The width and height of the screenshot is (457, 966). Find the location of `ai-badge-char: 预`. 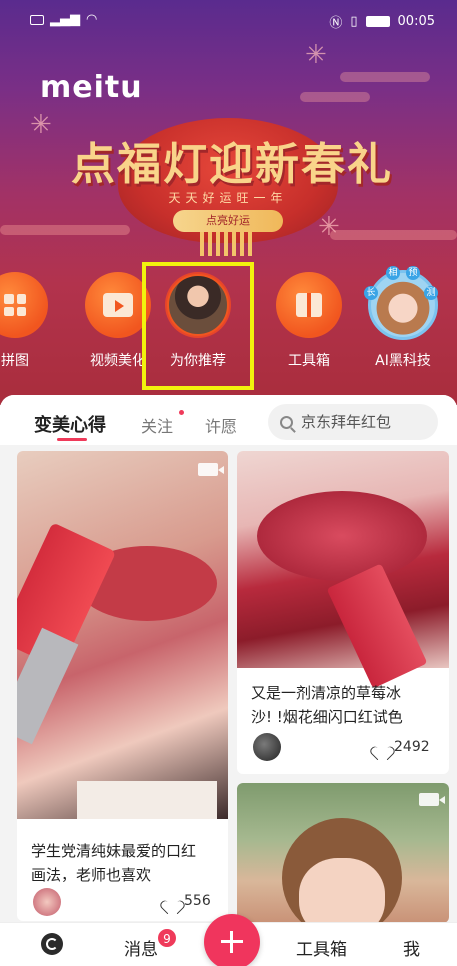

ai-badge-char: 预 is located at coordinates (413, 273).